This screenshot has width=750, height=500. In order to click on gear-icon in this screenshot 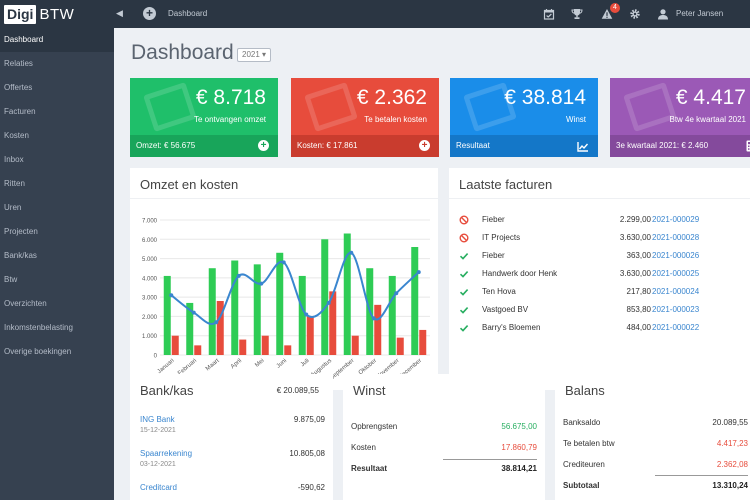, I will do `click(635, 14)`.